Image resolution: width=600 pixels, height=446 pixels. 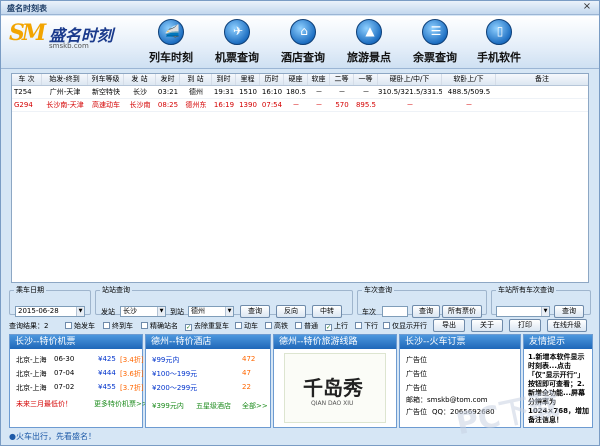 What do you see at coordinates (462, 311) in the screenshot?
I see `all-fares-button: 所有票价` at bounding box center [462, 311].